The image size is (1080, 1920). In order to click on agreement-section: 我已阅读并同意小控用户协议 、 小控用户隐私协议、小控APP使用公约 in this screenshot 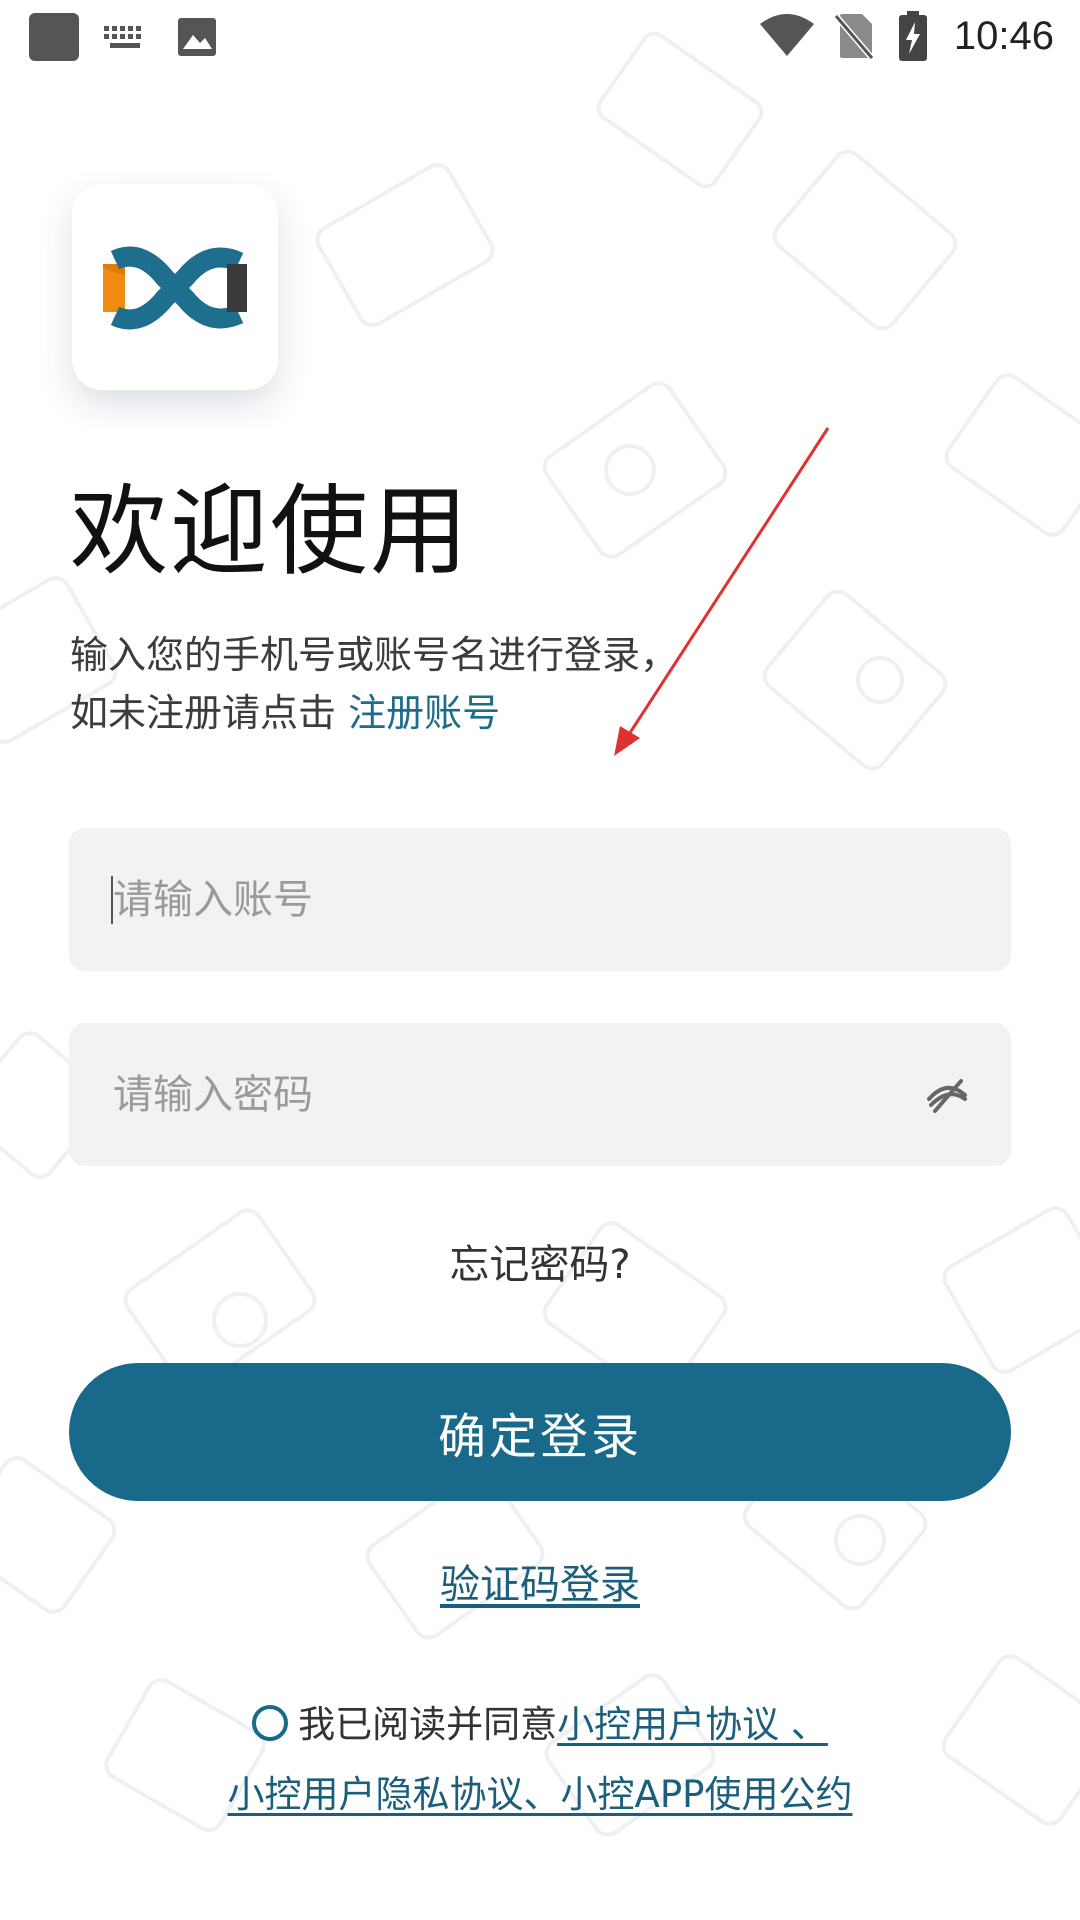, I will do `click(540, 1760)`.